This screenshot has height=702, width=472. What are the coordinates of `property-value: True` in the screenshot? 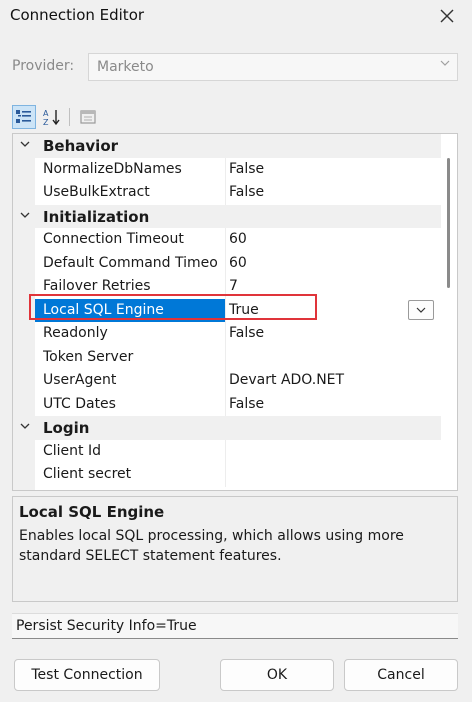 It's located at (244, 310).